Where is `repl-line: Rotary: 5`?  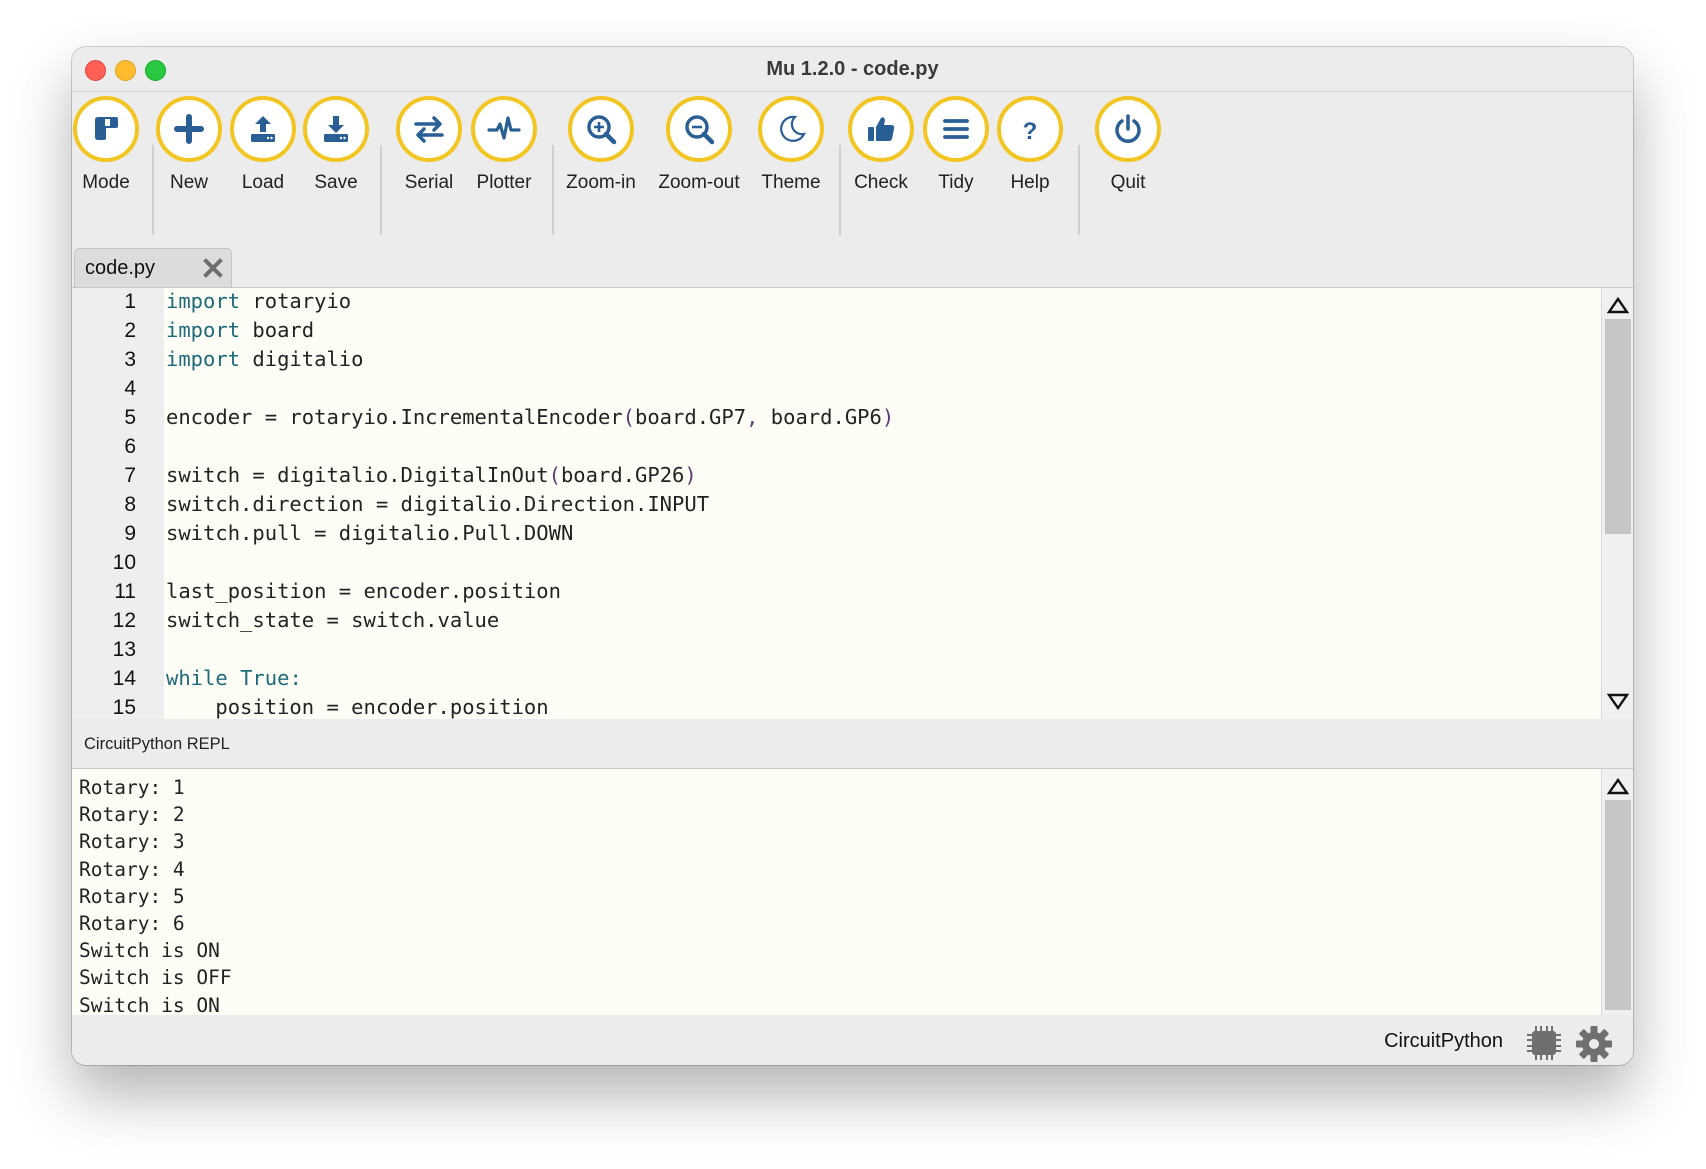 repl-line: Rotary: 5 is located at coordinates (132, 896).